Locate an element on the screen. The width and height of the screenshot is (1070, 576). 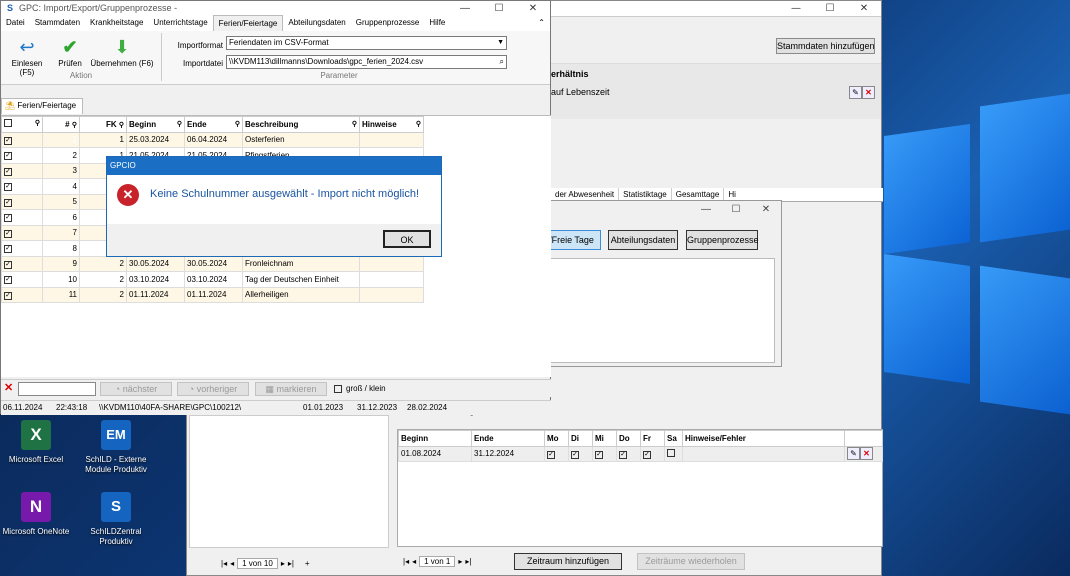
cell-end: 06.04.2024 is located at coordinates (213, 139).